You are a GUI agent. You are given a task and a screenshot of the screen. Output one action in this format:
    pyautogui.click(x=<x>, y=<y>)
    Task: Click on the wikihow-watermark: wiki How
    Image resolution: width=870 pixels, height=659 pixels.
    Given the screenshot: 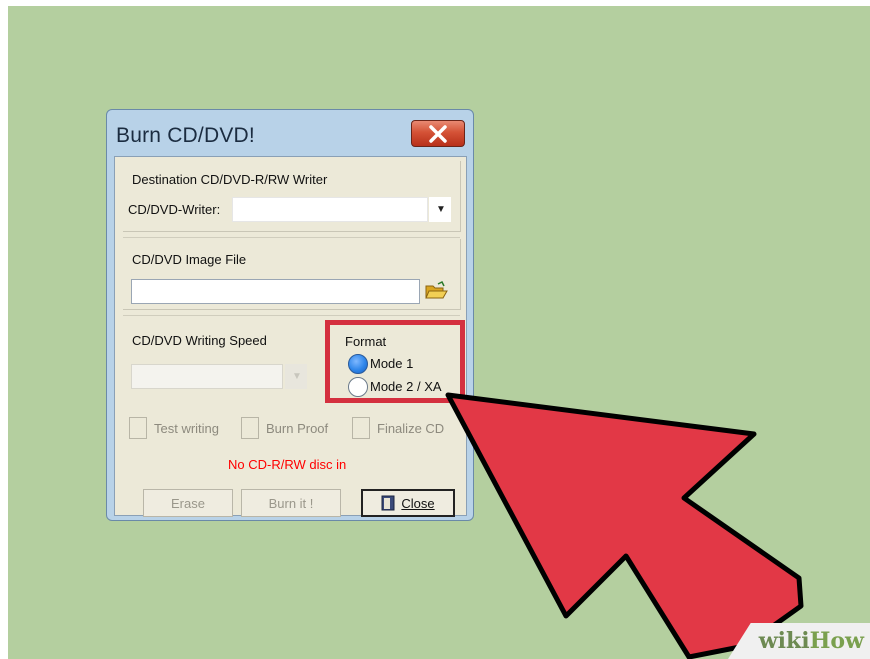 What is the action you would take?
    pyautogui.click(x=799, y=641)
    